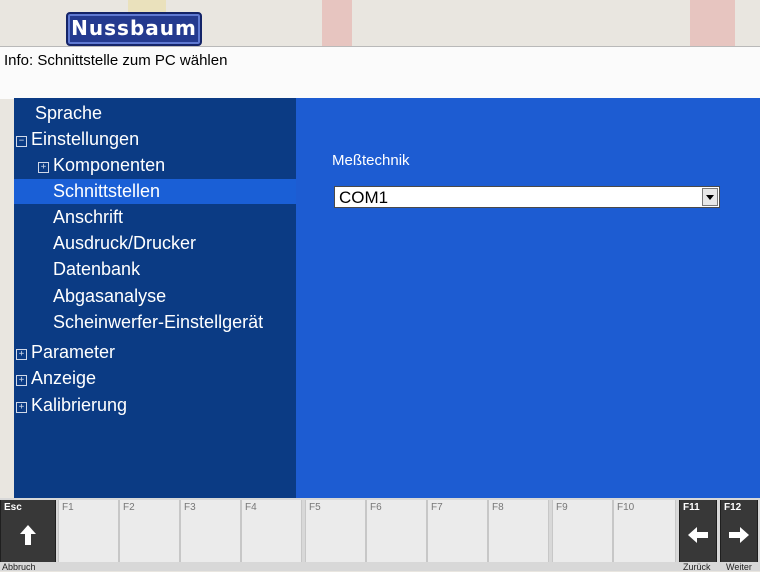 The height and width of the screenshot is (572, 760). I want to click on f2-key: F2, so click(149, 531).